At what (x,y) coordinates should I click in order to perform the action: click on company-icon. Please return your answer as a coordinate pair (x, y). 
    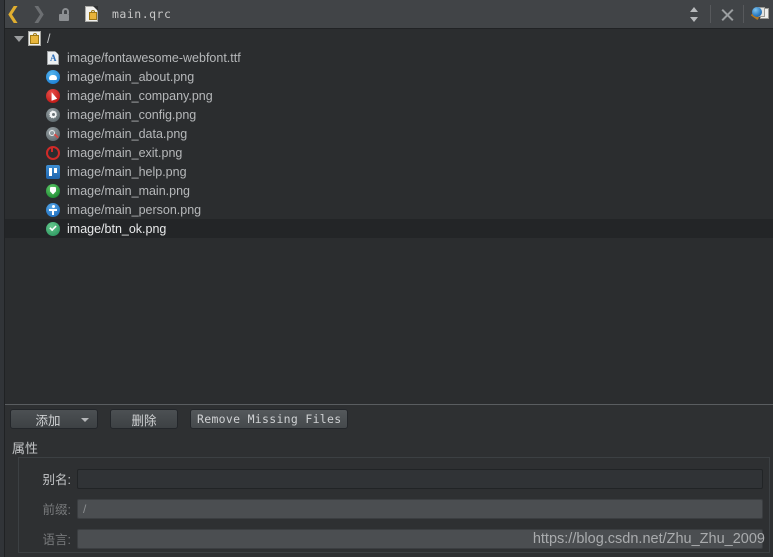
    Looking at the image, I should click on (53, 95).